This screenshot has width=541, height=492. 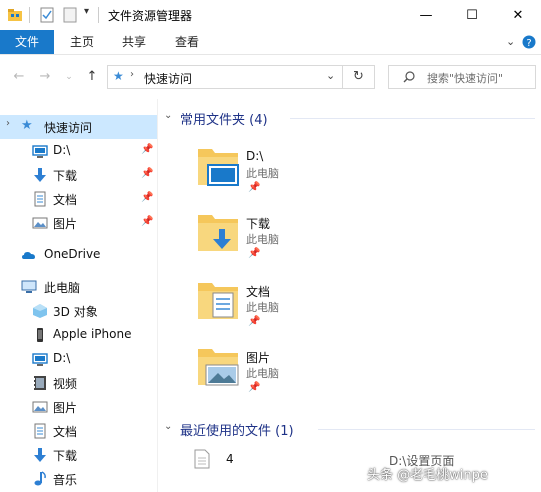 What do you see at coordinates (426, 15) in the screenshot?
I see `minimize-button: —` at bounding box center [426, 15].